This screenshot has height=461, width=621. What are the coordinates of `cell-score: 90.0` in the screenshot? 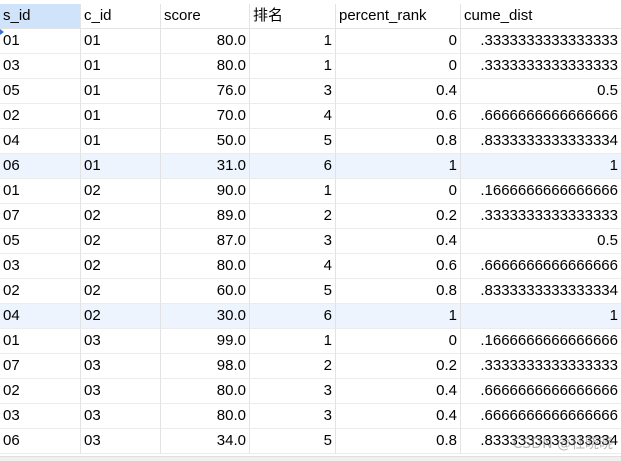 It's located at (205, 191).